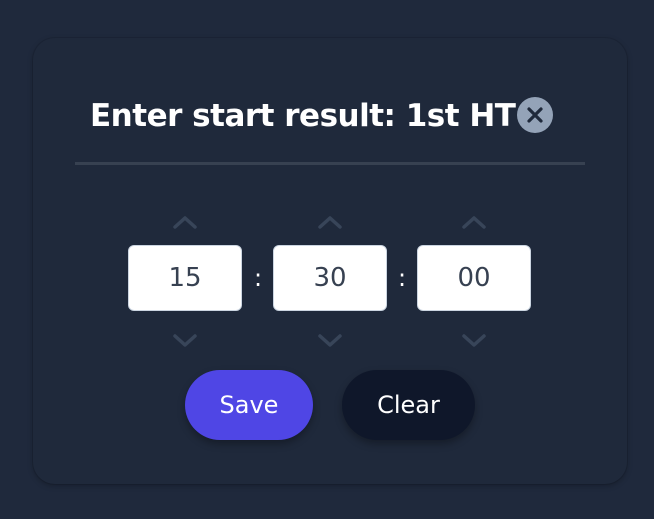 The width and height of the screenshot is (654, 519). I want to click on hours-increment-chevron-up-icon, so click(185, 222).